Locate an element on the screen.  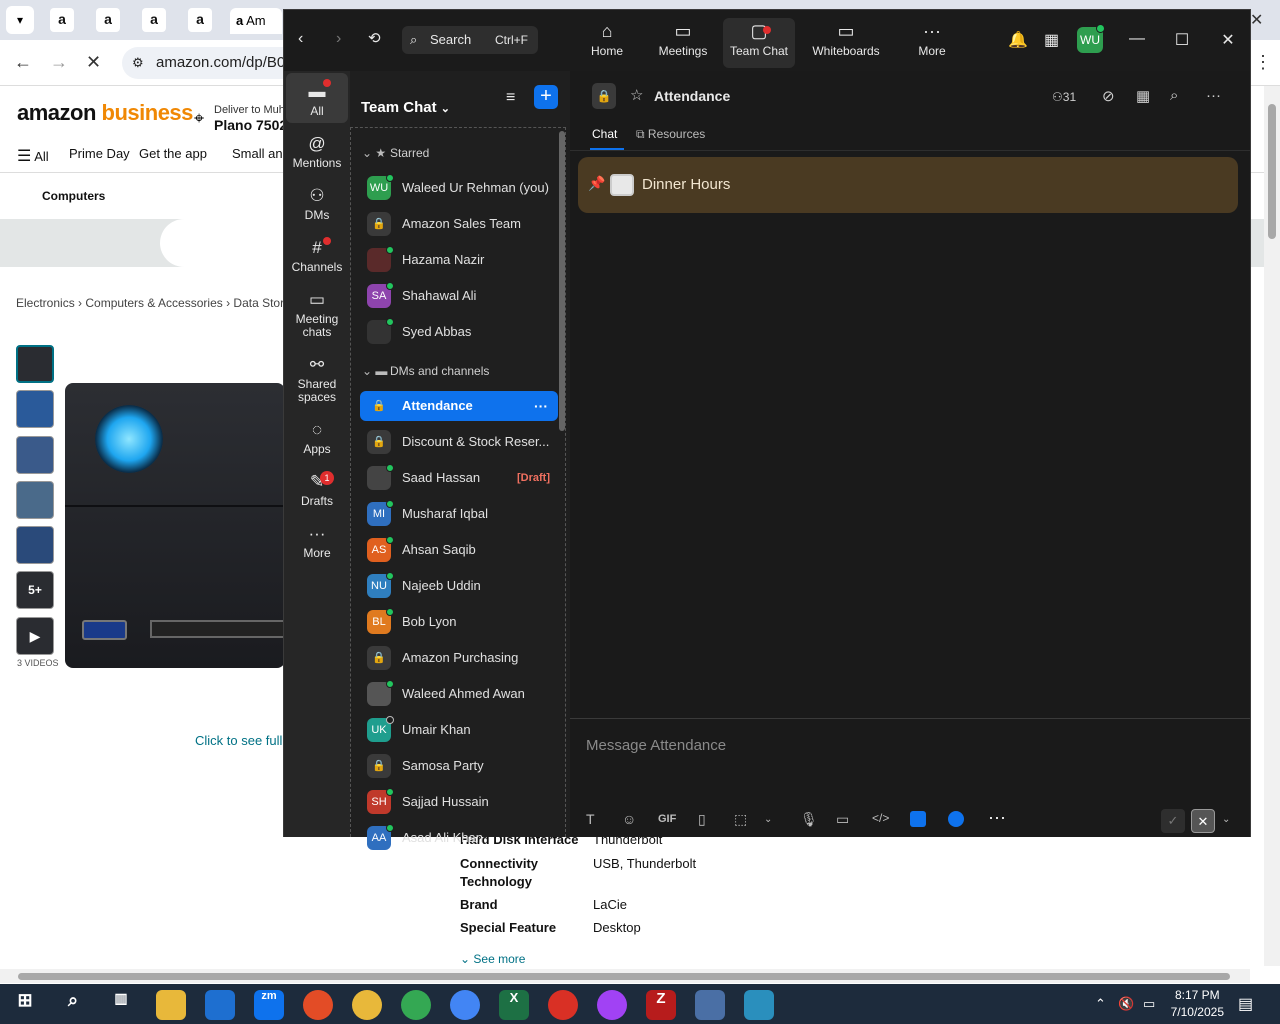
code-icon: </> is located at coordinates (880, 818).